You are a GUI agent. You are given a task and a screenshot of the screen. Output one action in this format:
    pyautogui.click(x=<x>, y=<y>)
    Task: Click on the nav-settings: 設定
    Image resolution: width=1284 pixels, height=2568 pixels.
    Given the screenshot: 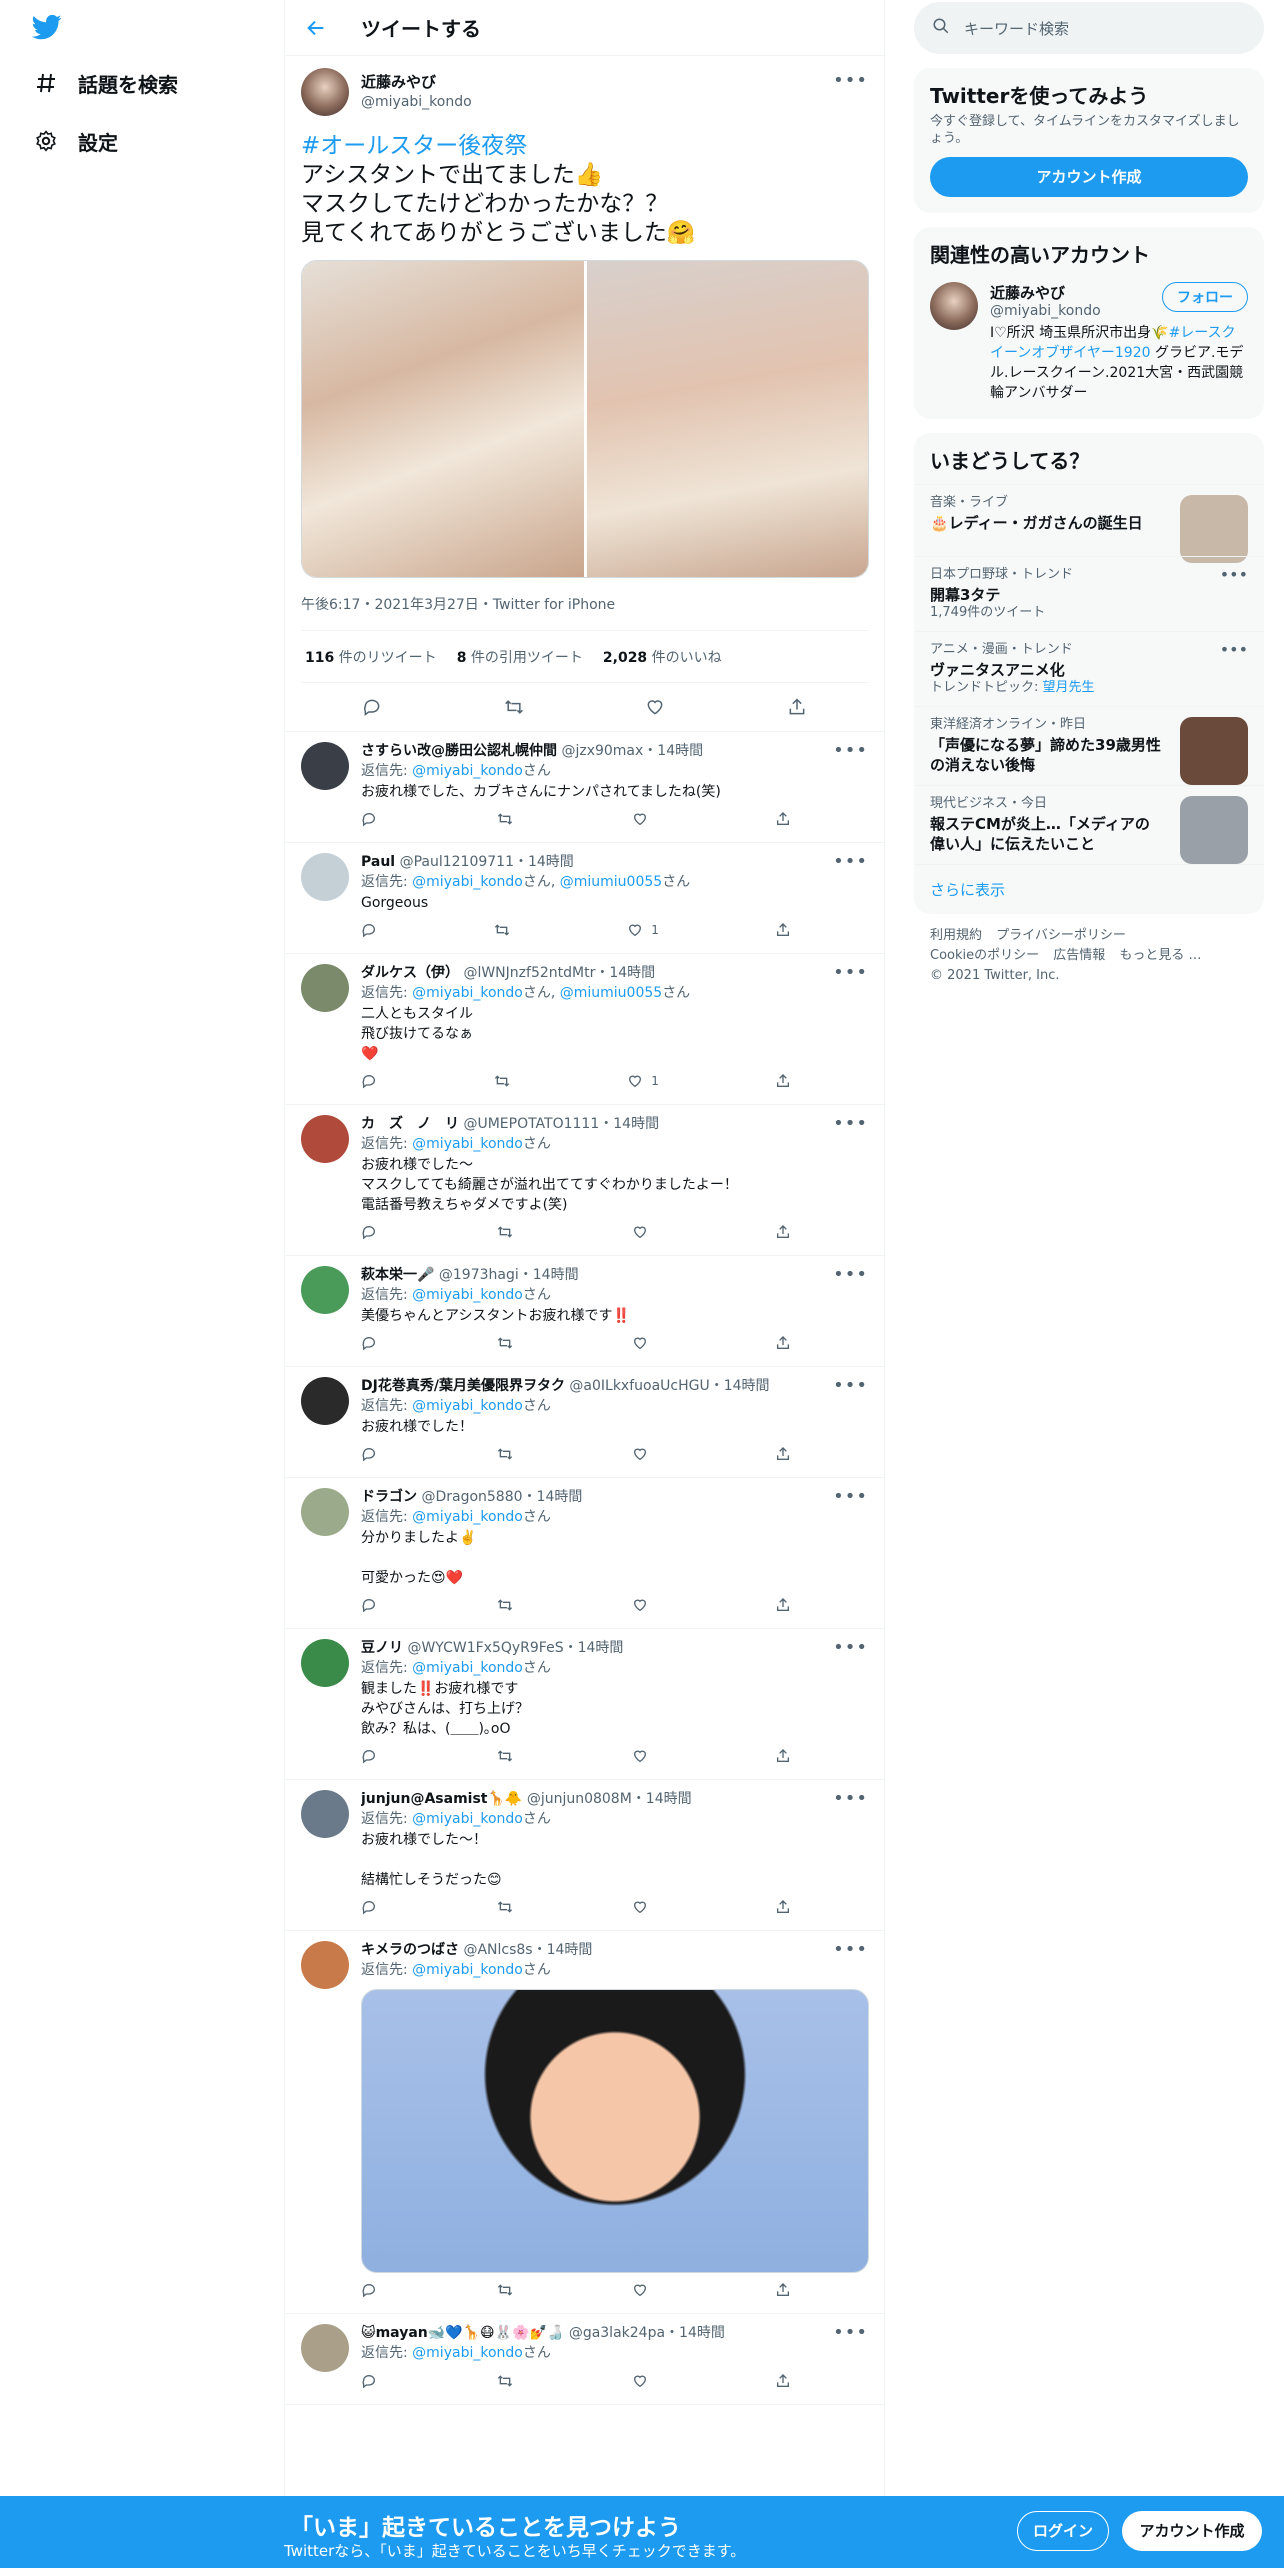 What is the action you would take?
    pyautogui.click(x=73, y=141)
    